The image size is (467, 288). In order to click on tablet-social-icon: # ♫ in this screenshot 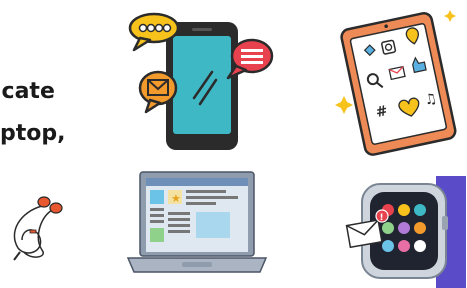, I will do `click(396, 83)`.